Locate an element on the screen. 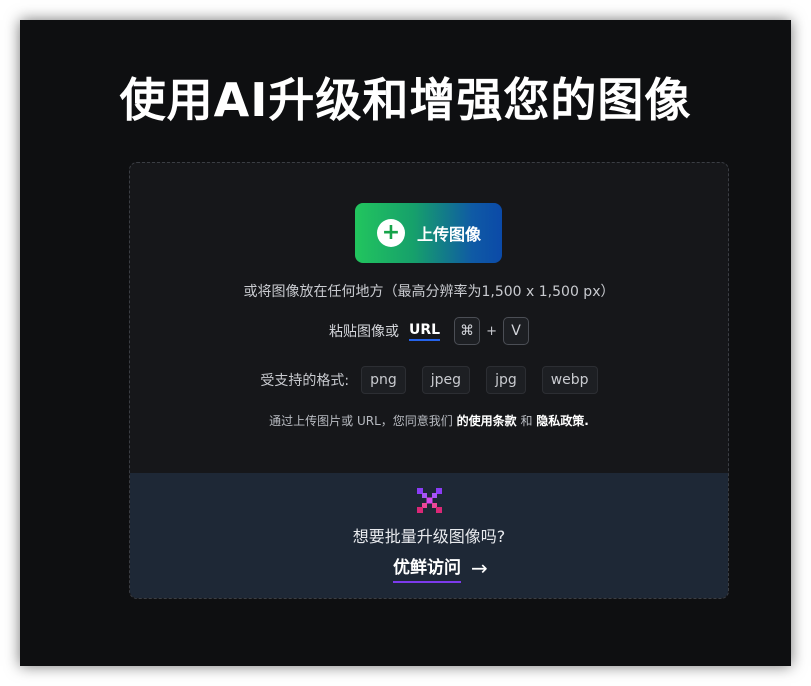 The height and width of the screenshot is (686, 811). paste-label: 粘贴图像或 is located at coordinates (364, 332).